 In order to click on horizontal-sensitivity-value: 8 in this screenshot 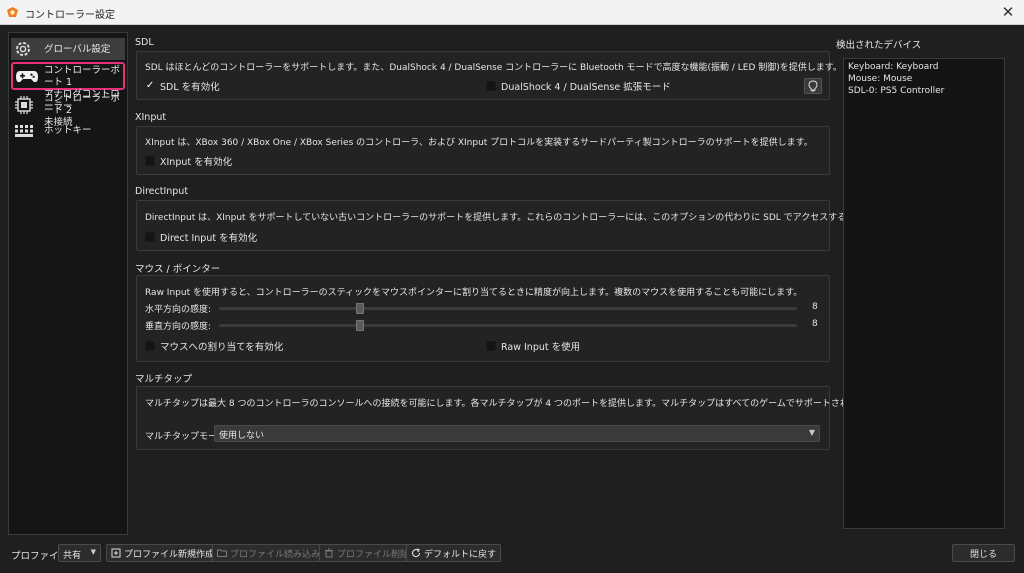, I will do `click(815, 307)`.